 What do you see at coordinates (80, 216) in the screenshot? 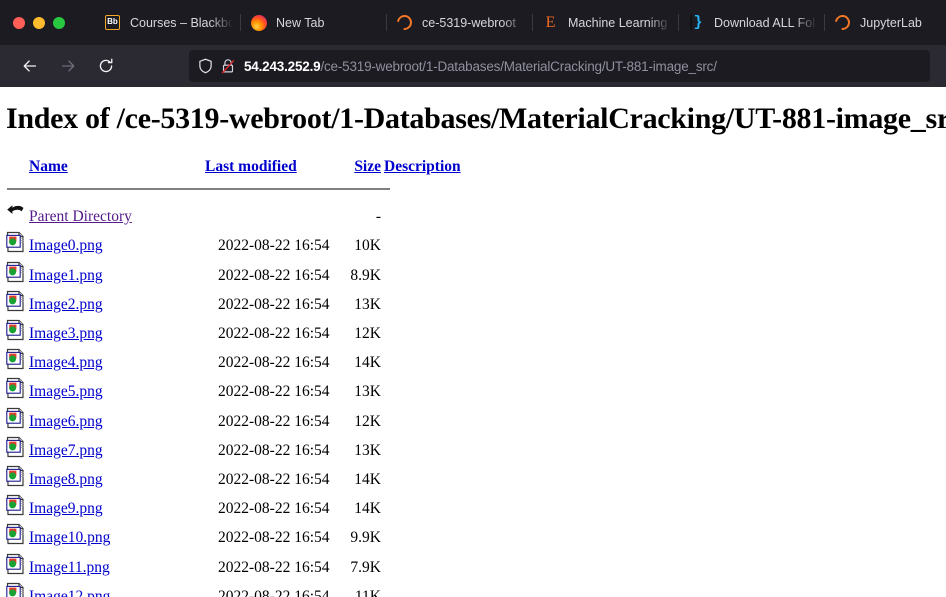
I see `file-link: Parent Directory` at bounding box center [80, 216].